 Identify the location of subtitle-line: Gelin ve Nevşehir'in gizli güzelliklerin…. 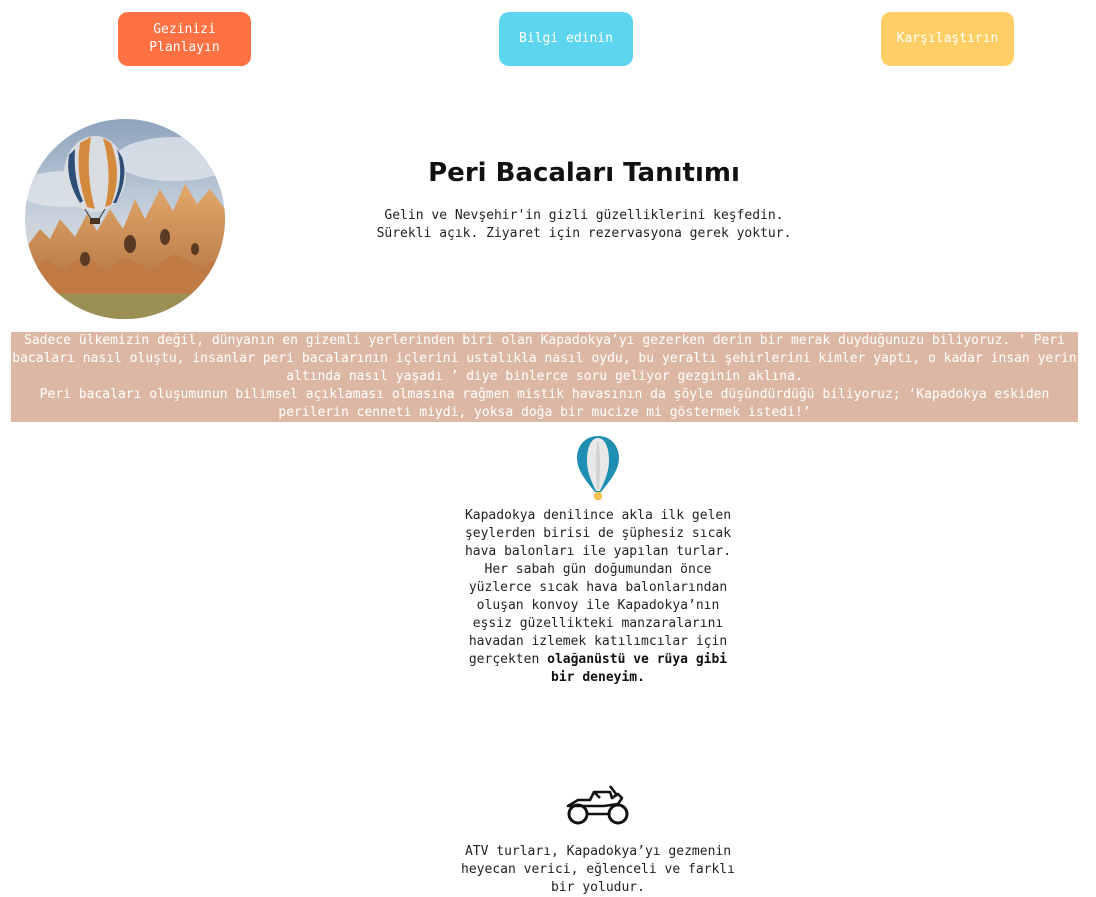
(584, 215).